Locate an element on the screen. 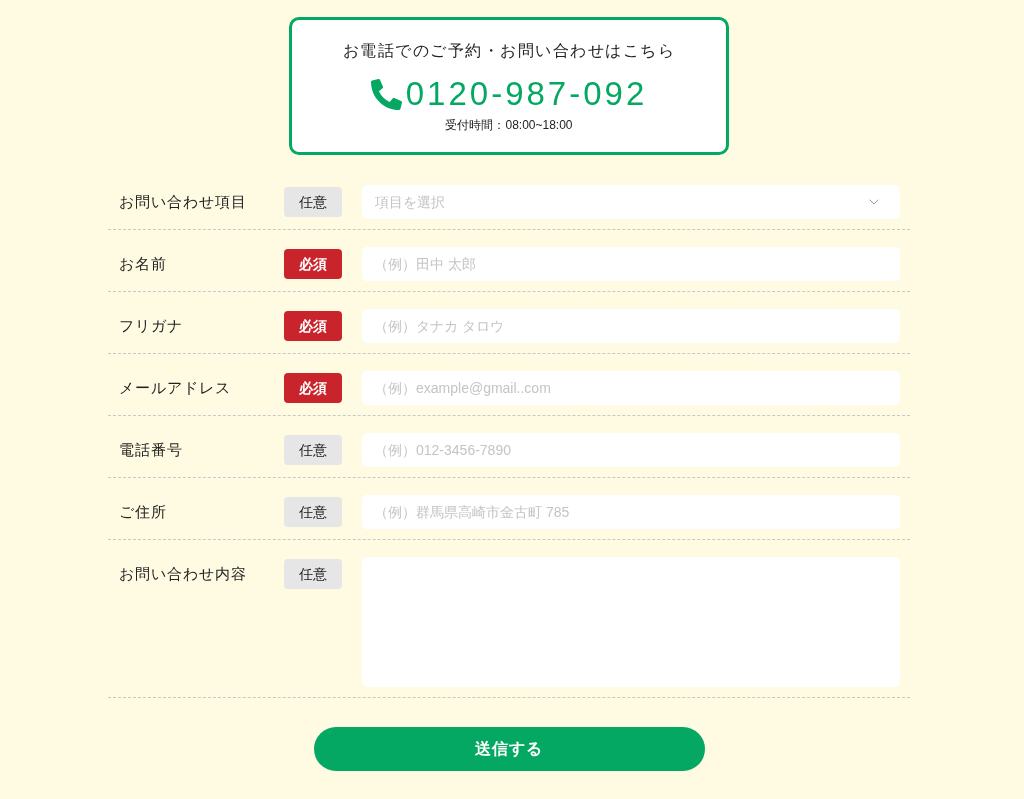 This screenshot has height=799, width=1024. business-hours: 受付時間：08:00~18:00 is located at coordinates (509, 125).